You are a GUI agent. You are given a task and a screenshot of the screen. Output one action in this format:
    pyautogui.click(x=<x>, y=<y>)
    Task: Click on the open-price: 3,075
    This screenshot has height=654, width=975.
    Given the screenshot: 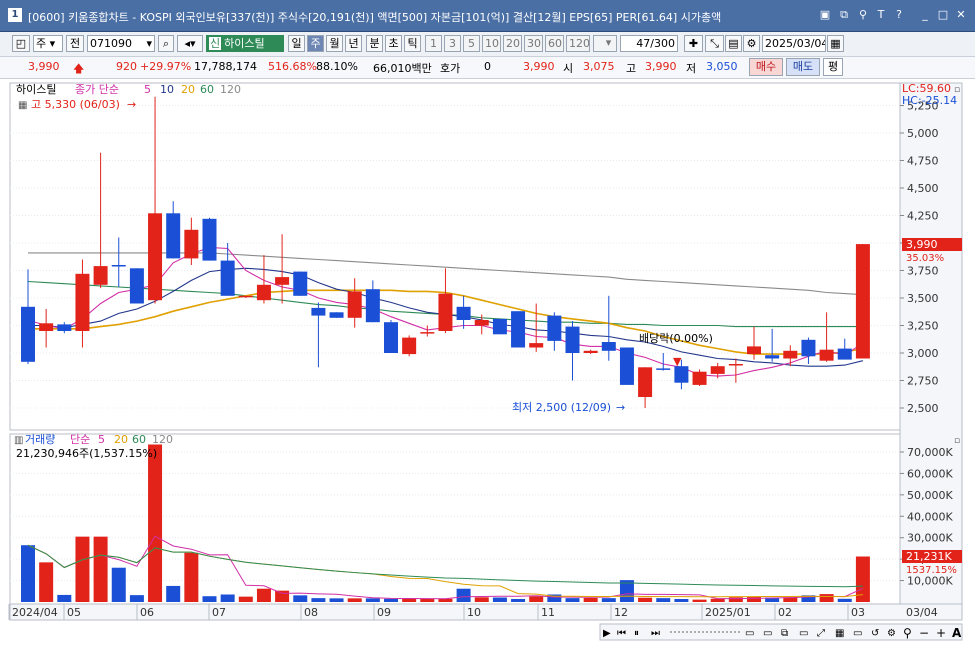 What is the action you would take?
    pyautogui.click(x=599, y=66)
    